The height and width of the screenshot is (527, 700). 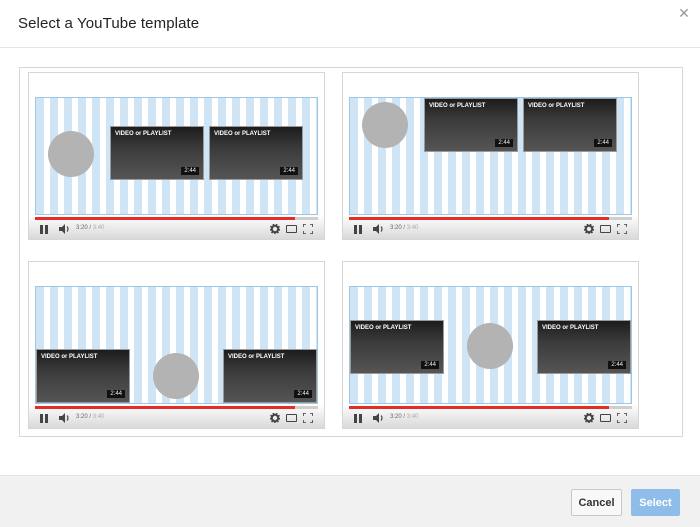 What do you see at coordinates (350, 24) in the screenshot?
I see `dialog-header: Select a YouTube template ✕` at bounding box center [350, 24].